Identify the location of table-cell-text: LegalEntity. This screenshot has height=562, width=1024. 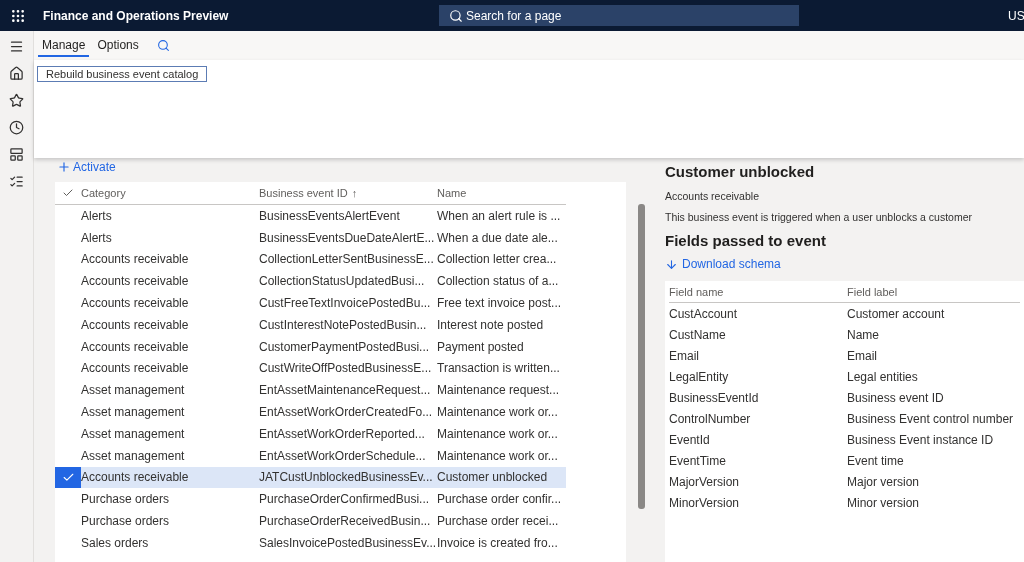
(699, 376).